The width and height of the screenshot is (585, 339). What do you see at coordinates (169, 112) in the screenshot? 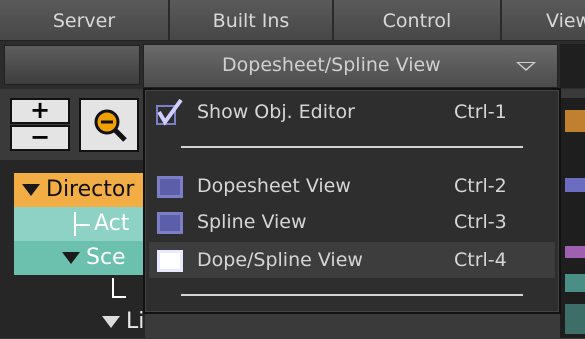
I see `checkmark-icon` at bounding box center [169, 112].